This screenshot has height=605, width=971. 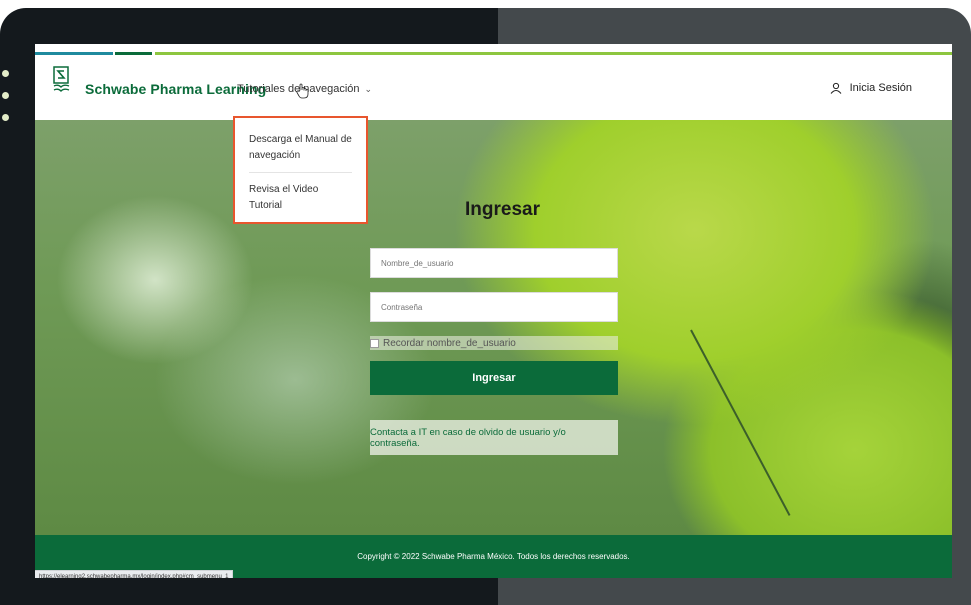 I want to click on remember-username: Recordar nombre_de_usuario, so click(x=494, y=343).